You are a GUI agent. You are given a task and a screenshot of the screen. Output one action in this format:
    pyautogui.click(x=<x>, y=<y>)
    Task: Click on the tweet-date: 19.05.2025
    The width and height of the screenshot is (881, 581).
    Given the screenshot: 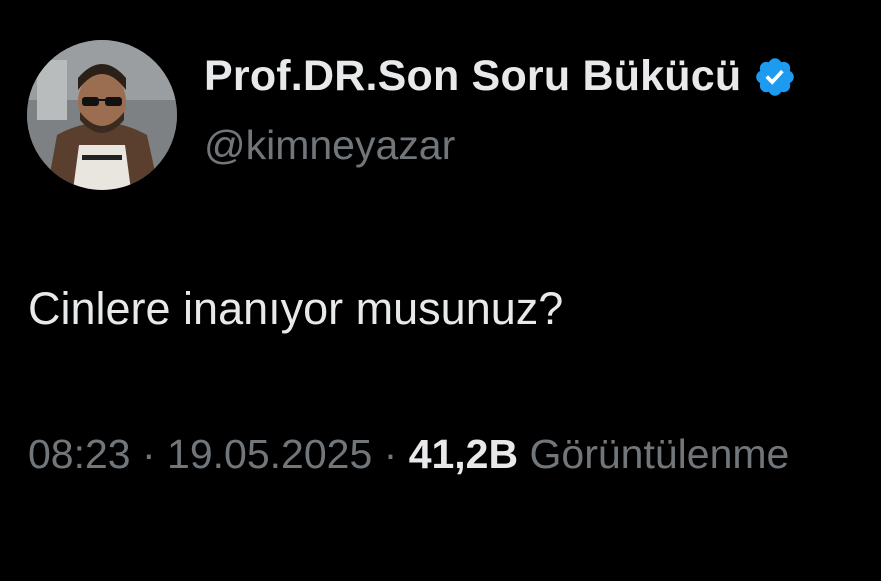 What is the action you would take?
    pyautogui.click(x=269, y=454)
    